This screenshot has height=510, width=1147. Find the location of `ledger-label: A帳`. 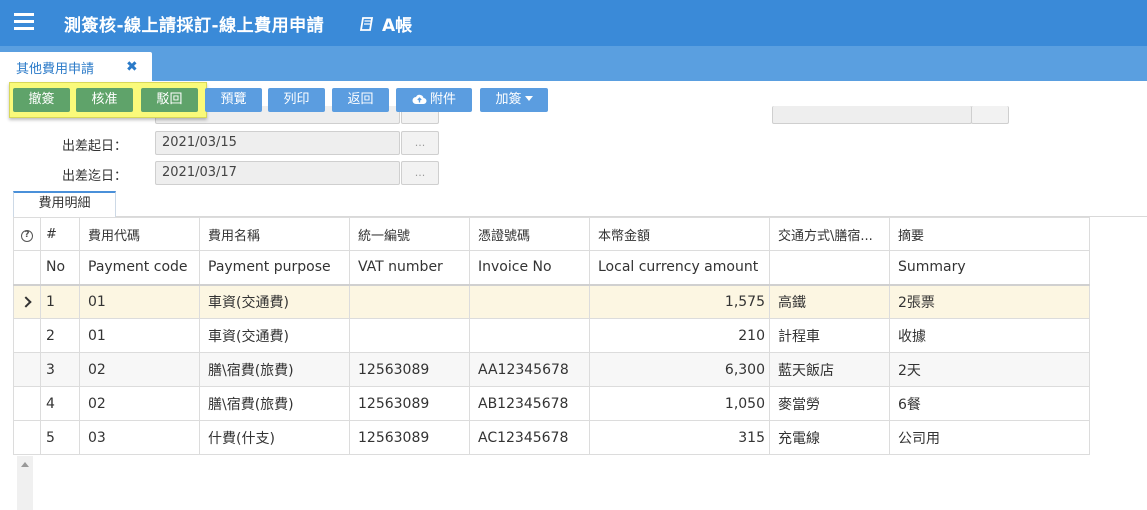

ledger-label: A帳 is located at coordinates (397, 26).